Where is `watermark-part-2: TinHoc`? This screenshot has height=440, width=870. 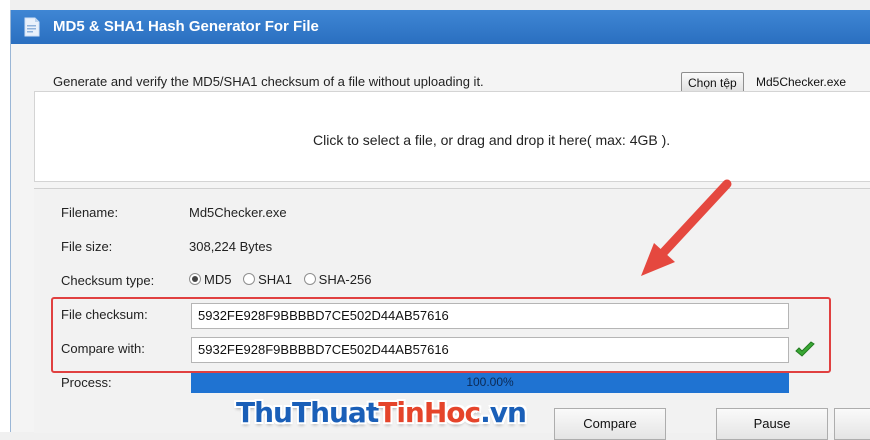 watermark-part-2: TinHoc is located at coordinates (429, 412).